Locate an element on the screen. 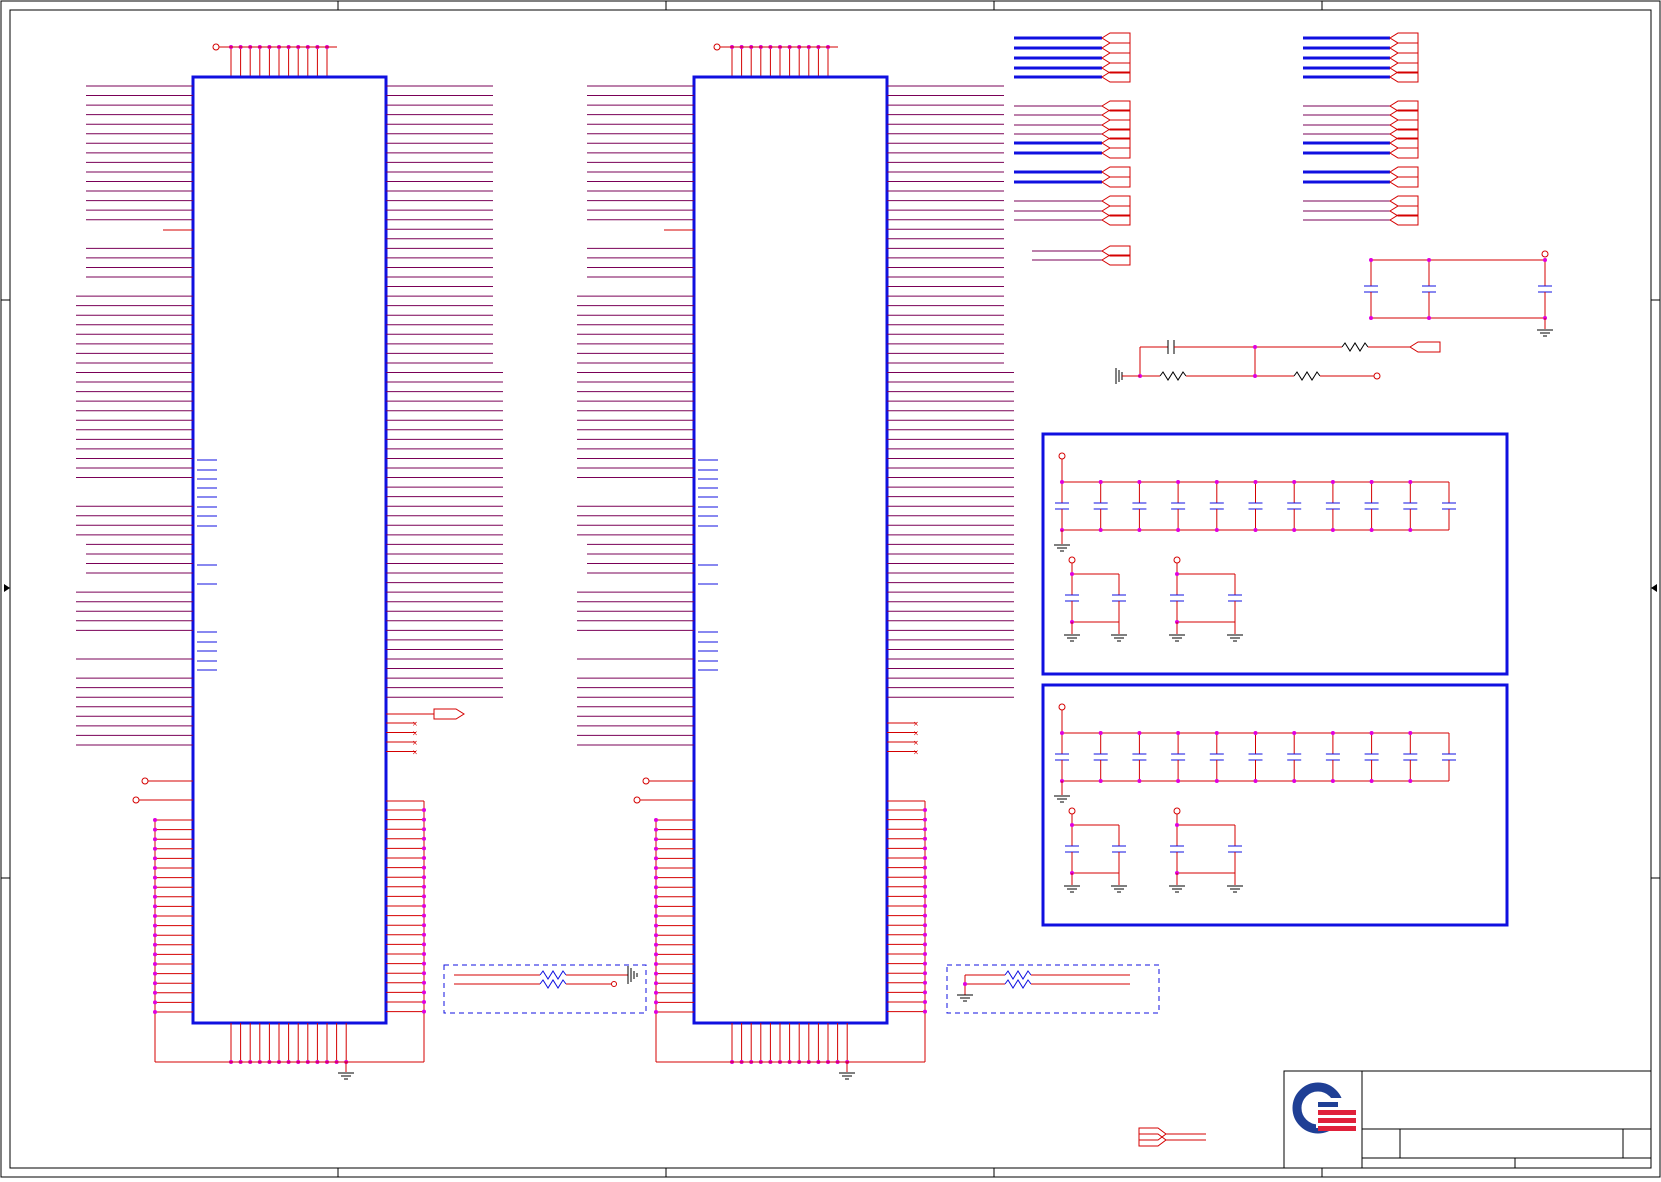 The width and height of the screenshot is (1661, 1182). panel-border is located at coordinates (1275, 805).